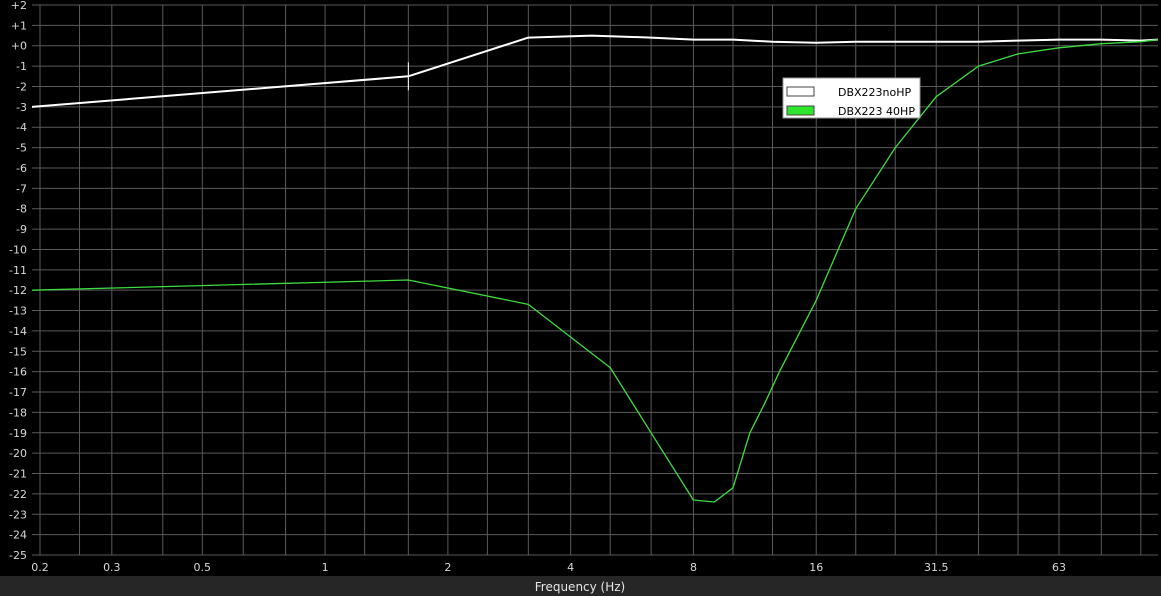 This screenshot has height=596, width=1161. Describe the element at coordinates (18, 474) in the screenshot. I see `y-tick-label: -21` at that location.